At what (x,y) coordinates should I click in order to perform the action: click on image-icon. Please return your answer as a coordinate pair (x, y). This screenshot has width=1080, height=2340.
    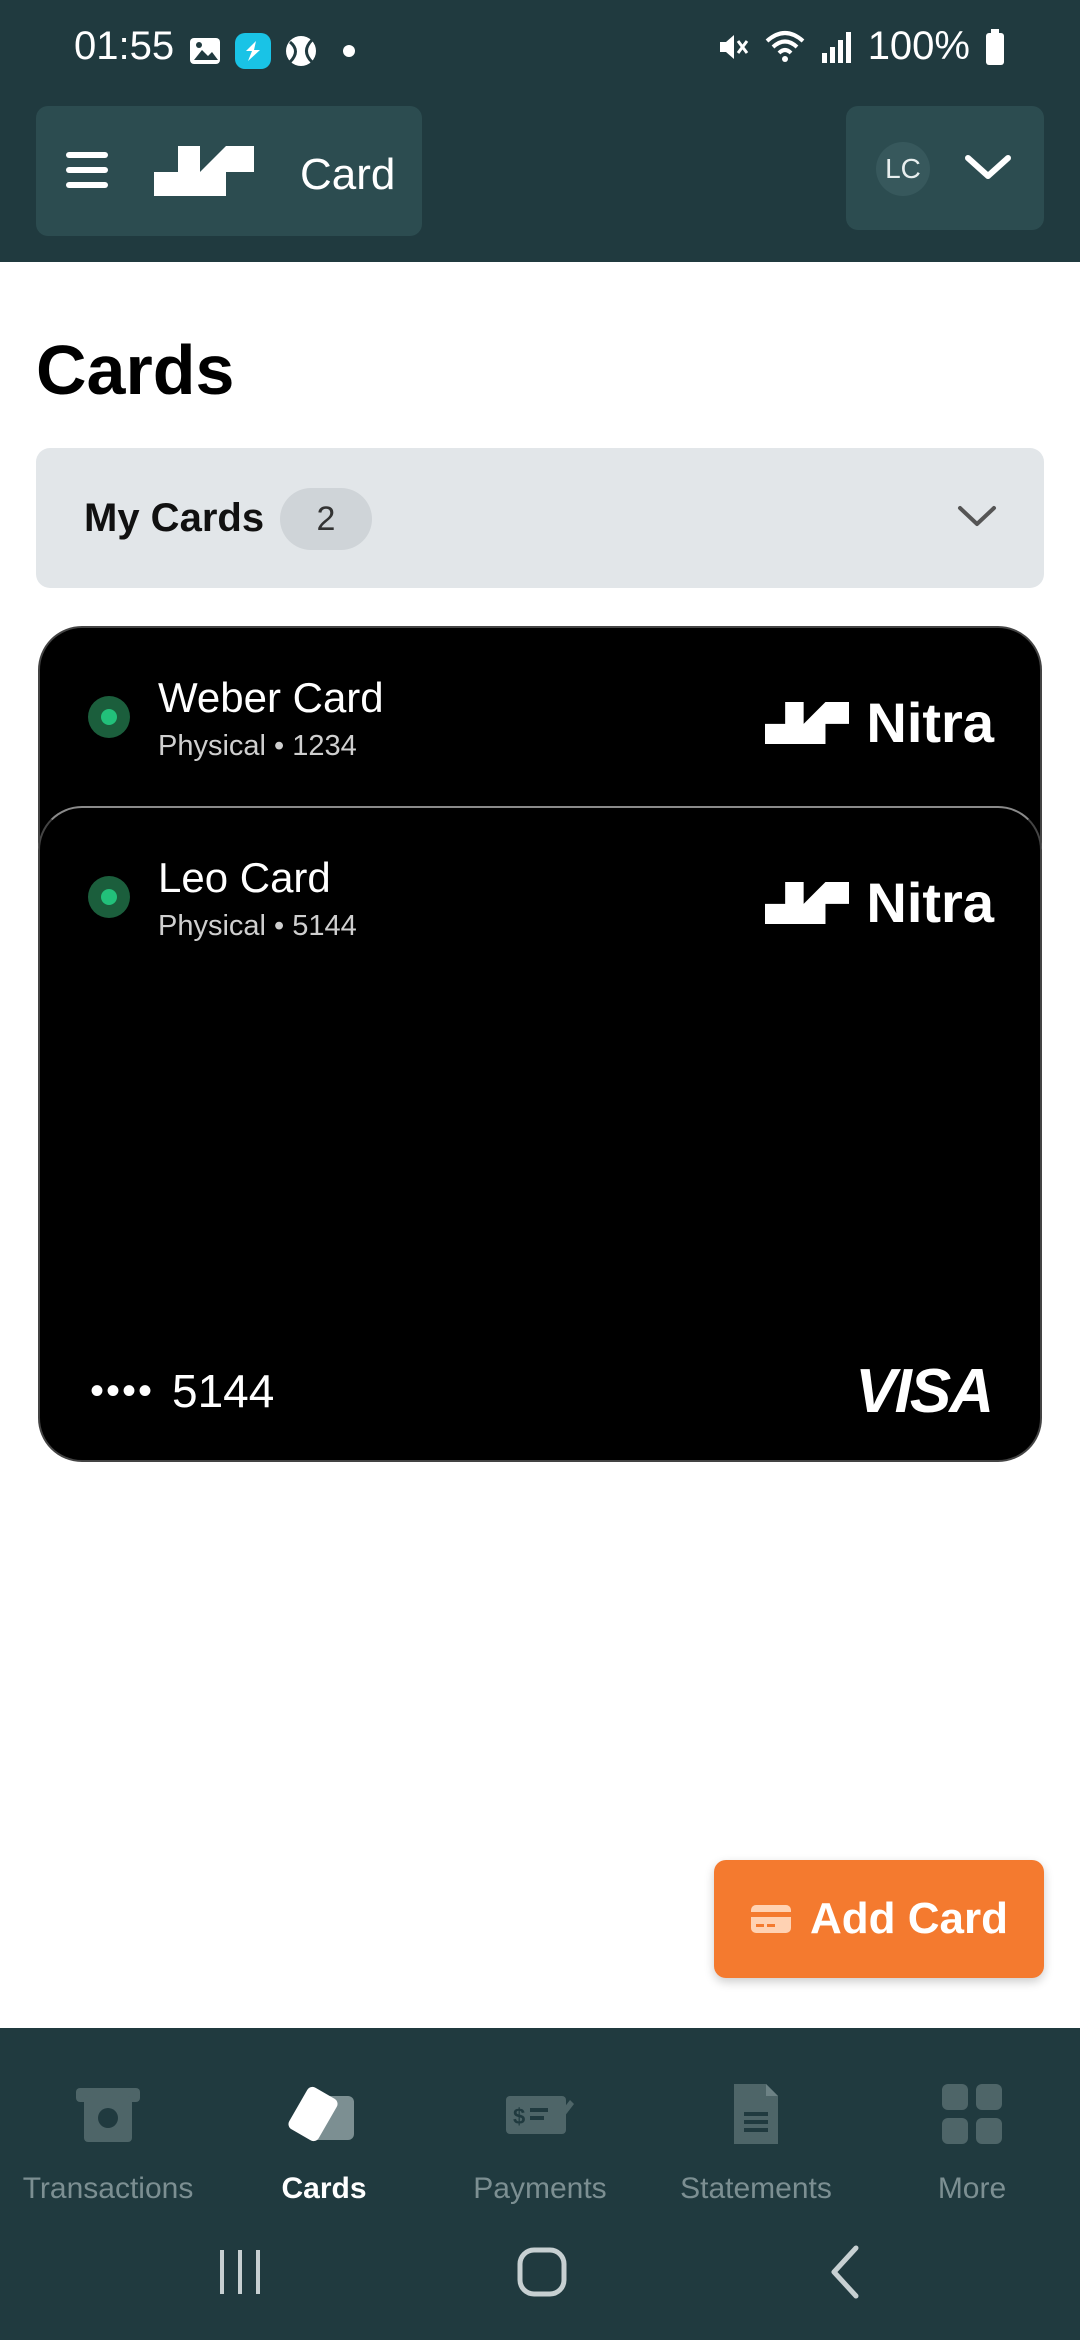
    Looking at the image, I should click on (205, 51).